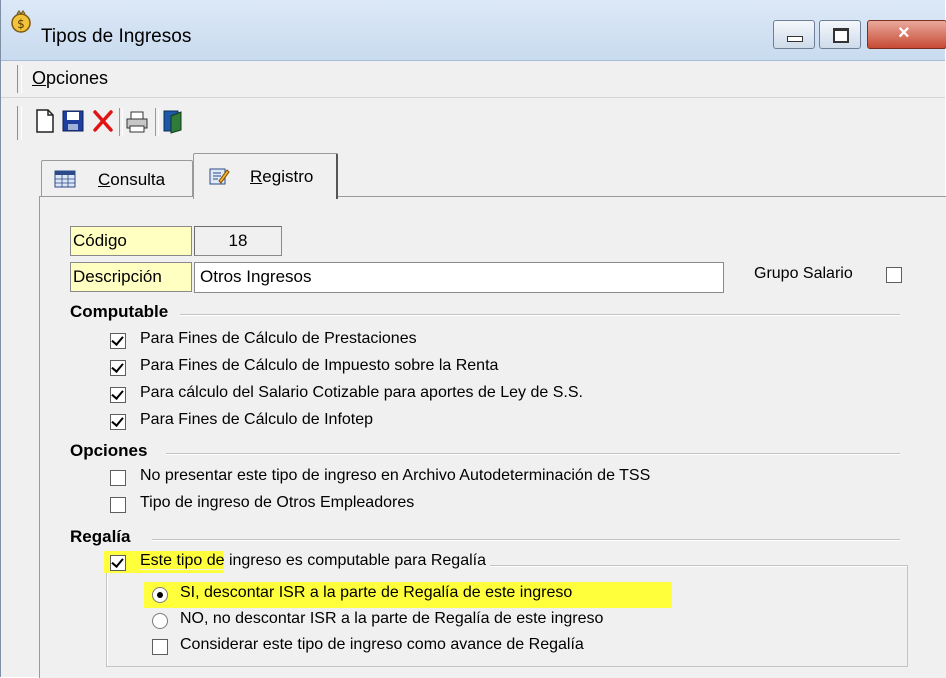 Image resolution: width=946 pixels, height=678 pixels. Describe the element at coordinates (118, 563) in the screenshot. I see `regalia-computable-checkbox` at that location.